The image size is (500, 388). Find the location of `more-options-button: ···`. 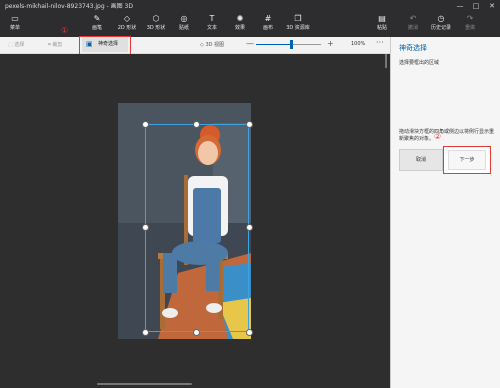

more-options-button: ··· is located at coordinates (380, 42).